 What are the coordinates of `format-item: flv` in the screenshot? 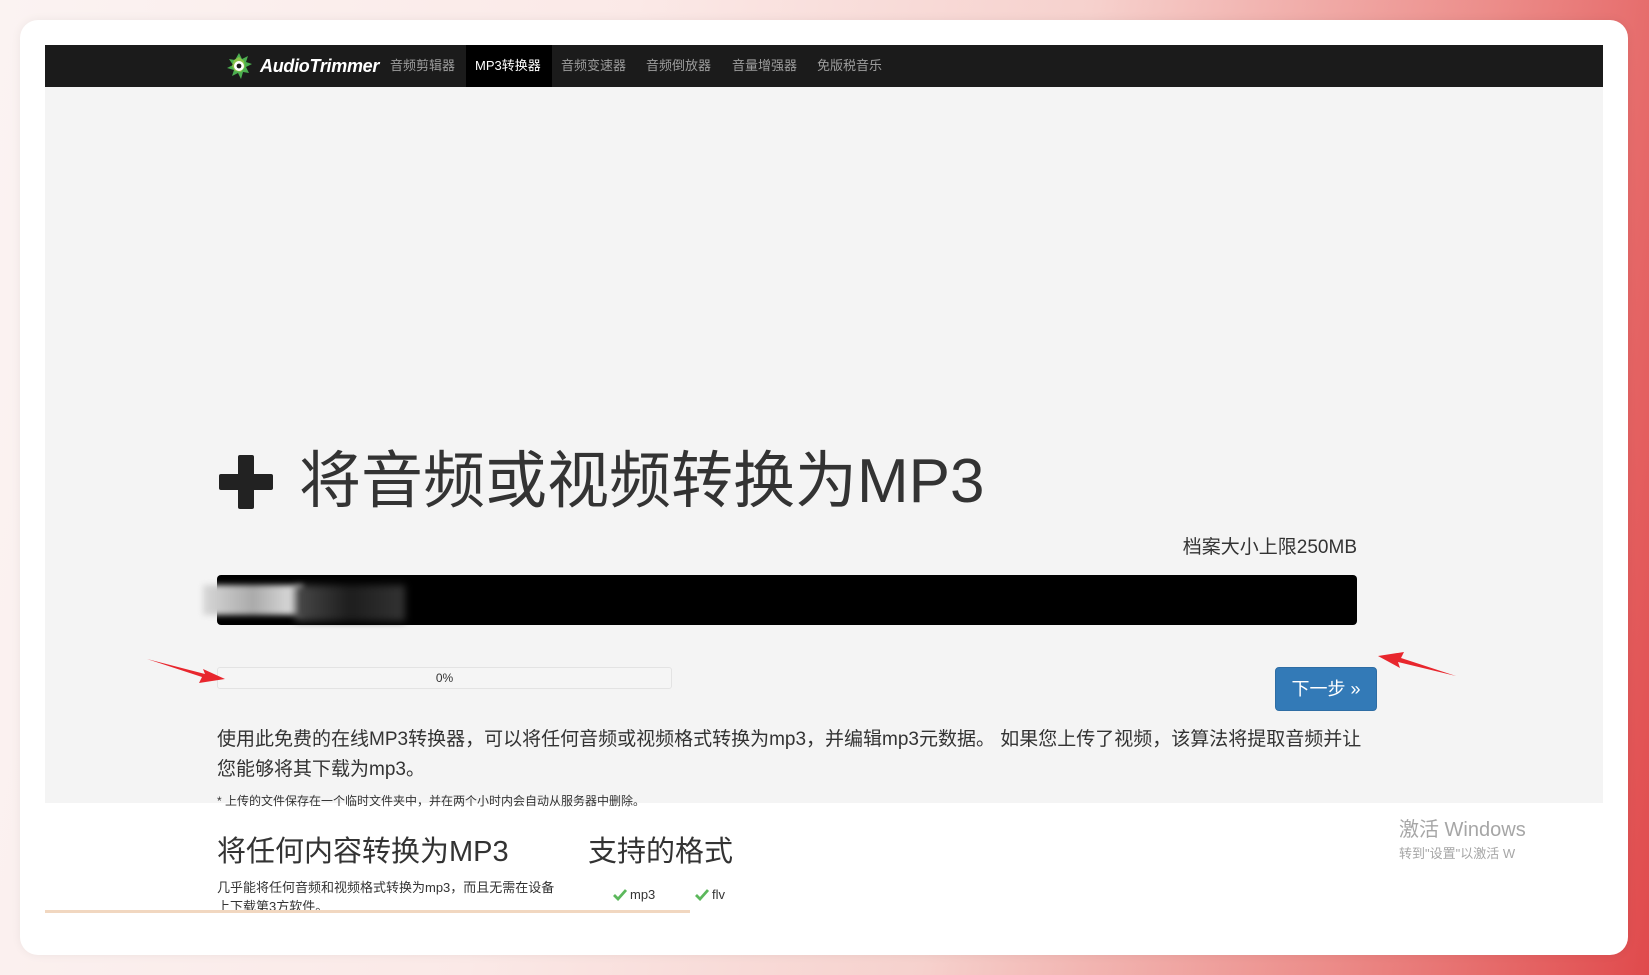 It's located at (710, 894).